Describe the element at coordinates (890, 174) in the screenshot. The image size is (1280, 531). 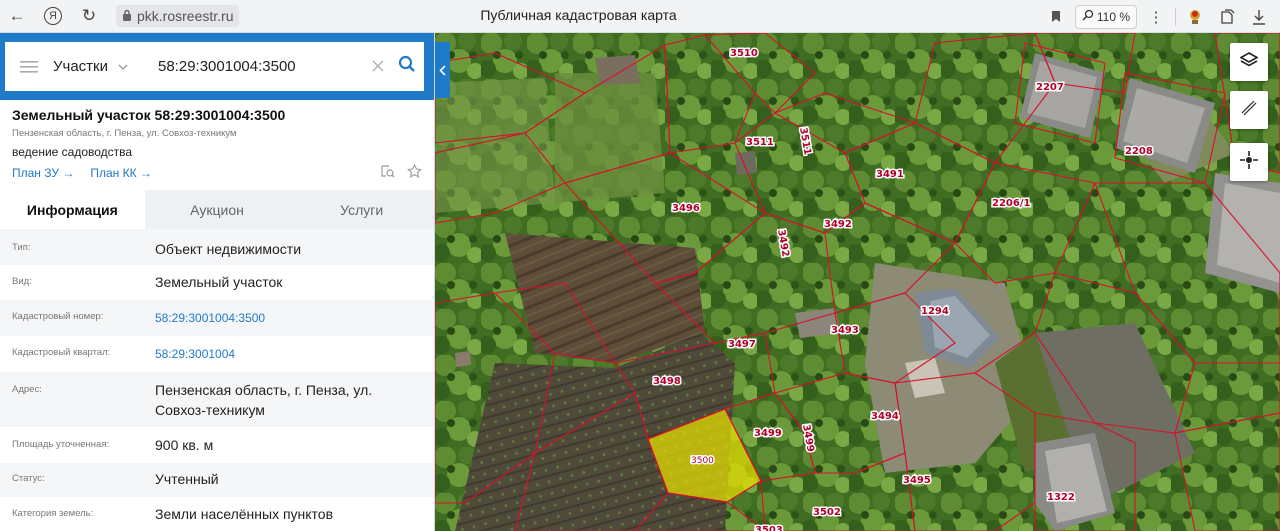
I see `parcel-label: 3491` at that location.